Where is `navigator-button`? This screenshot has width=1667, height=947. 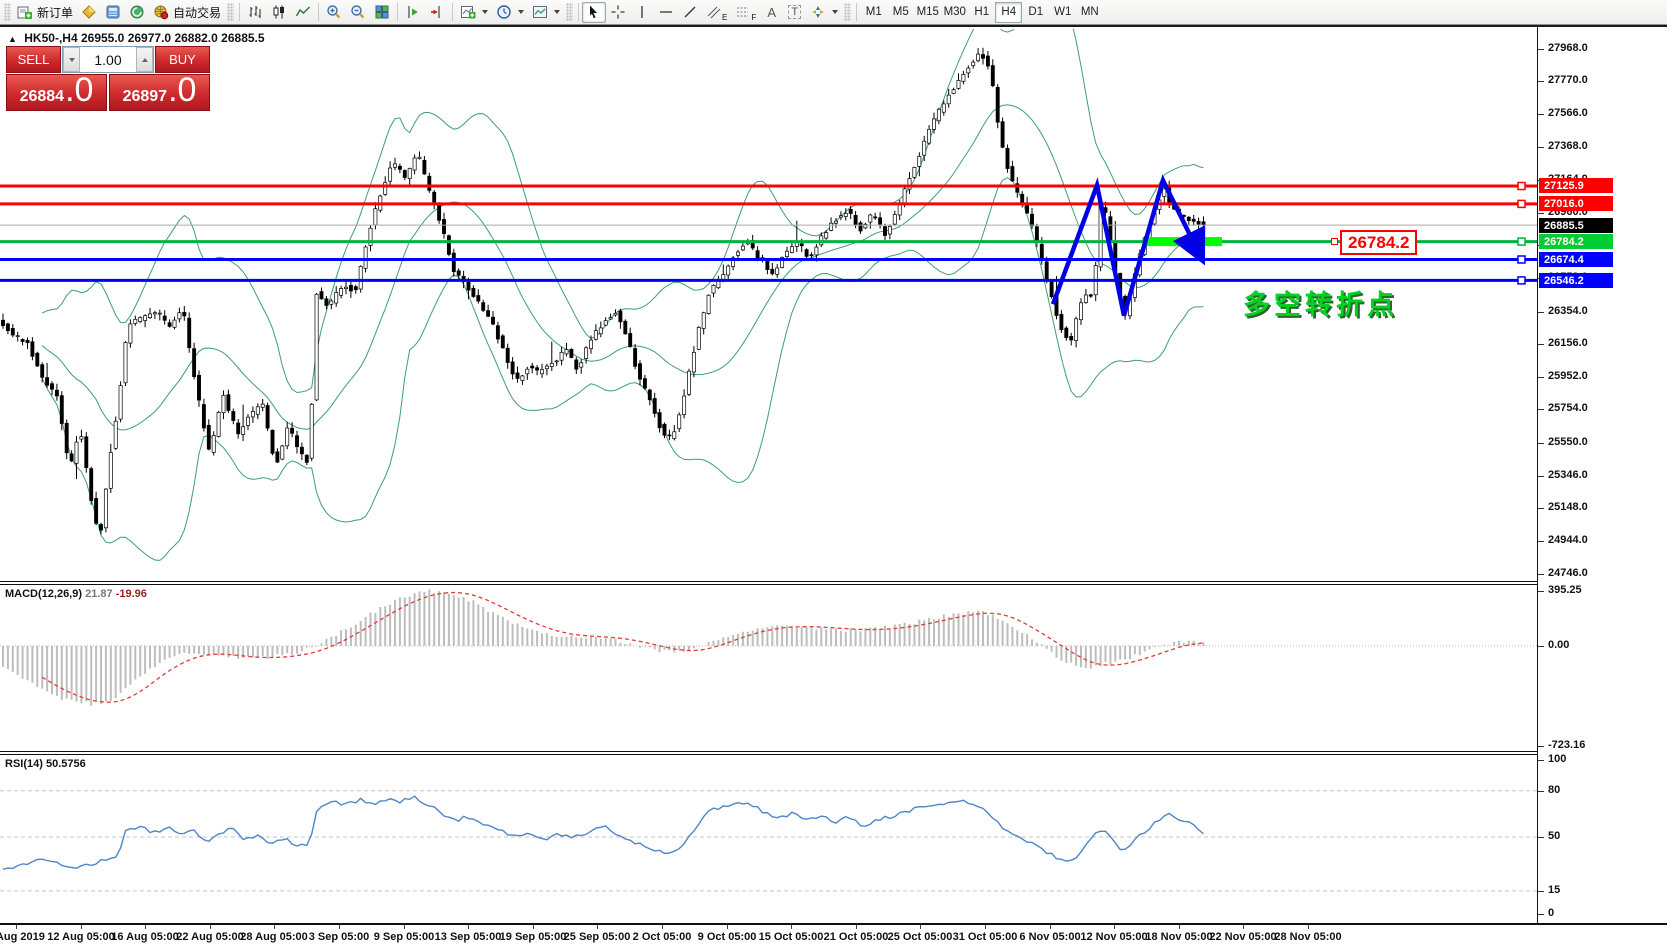
navigator-button is located at coordinates (137, 12).